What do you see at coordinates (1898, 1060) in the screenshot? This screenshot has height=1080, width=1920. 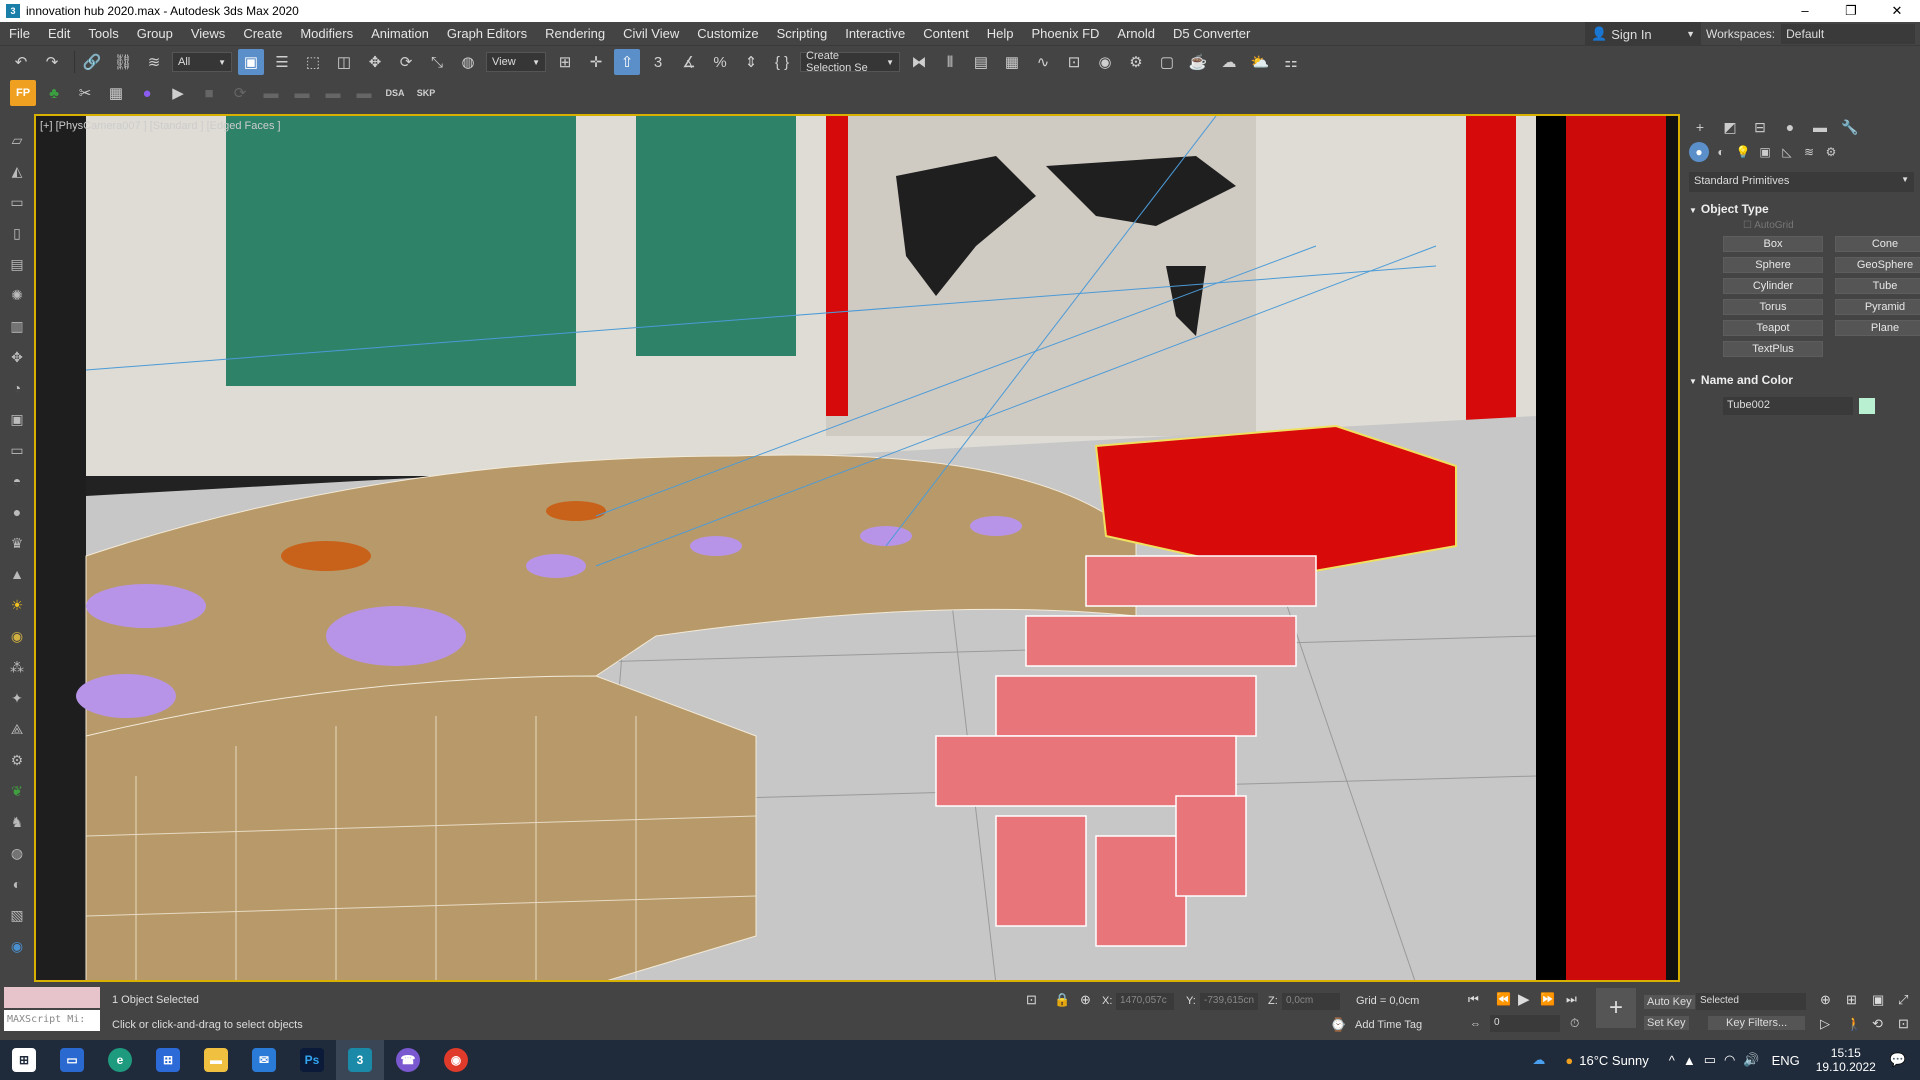 I see `notification-icon: 💬` at bounding box center [1898, 1060].